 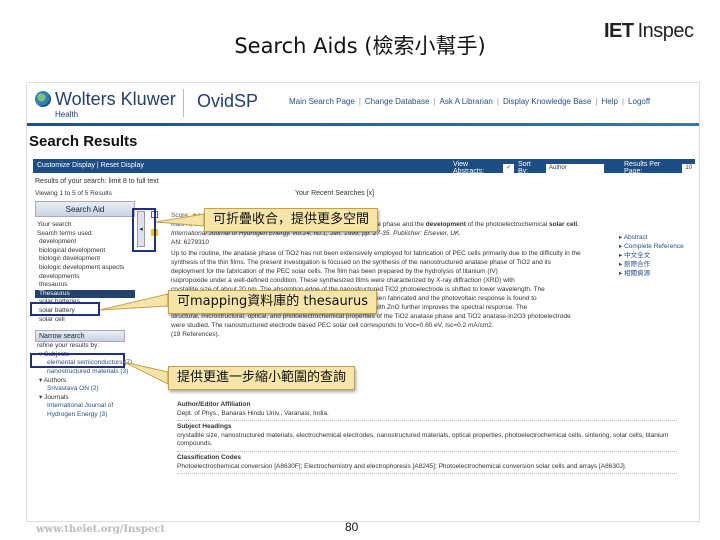 I want to click on journals-label: Journals, so click(x=56, y=397).